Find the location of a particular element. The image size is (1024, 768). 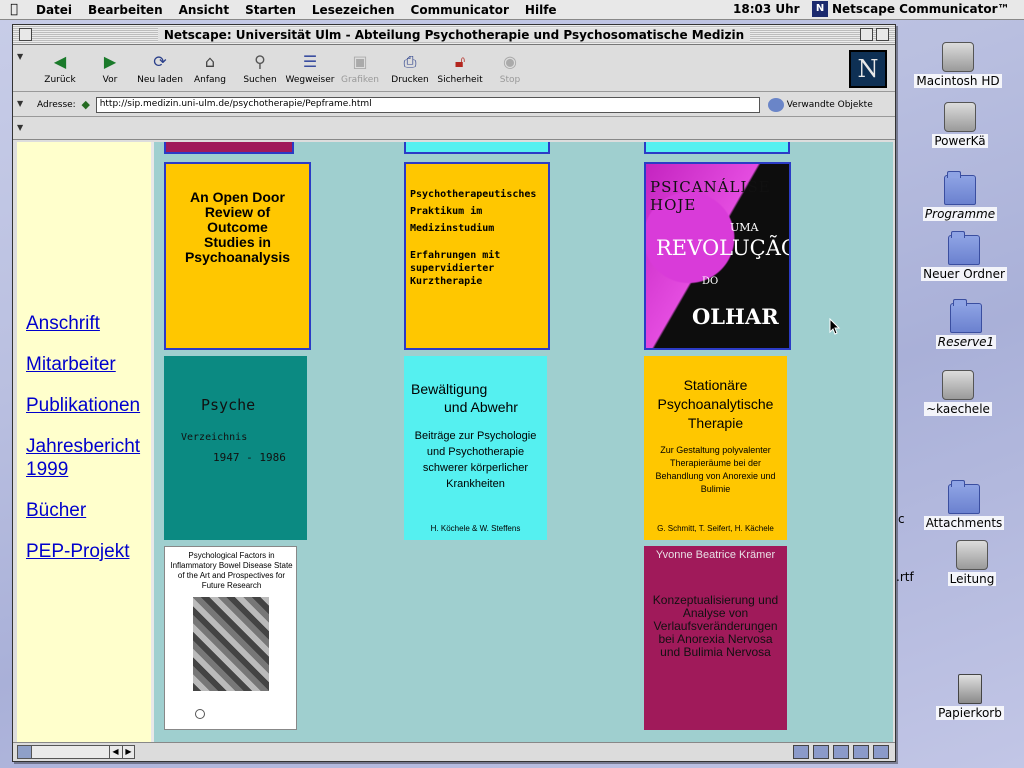

search-label: Suchen is located at coordinates (260, 80).